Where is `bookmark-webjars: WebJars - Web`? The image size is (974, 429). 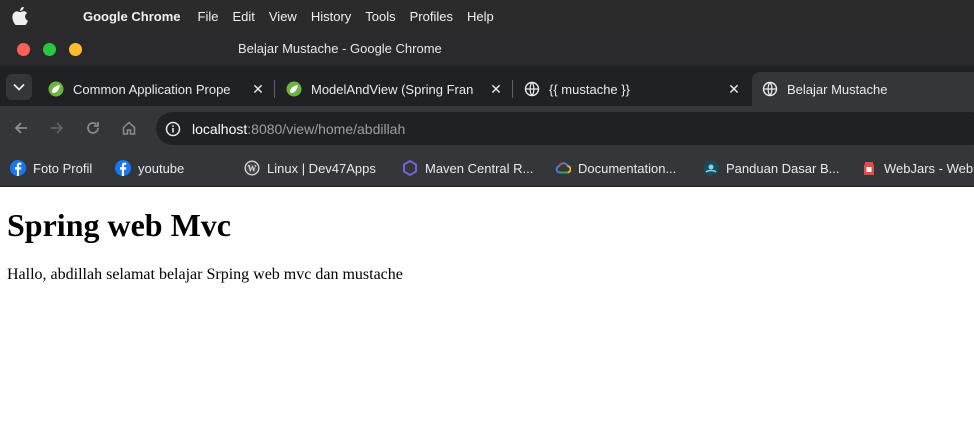 bookmark-webjars: WebJars - Web is located at coordinates (917, 168).